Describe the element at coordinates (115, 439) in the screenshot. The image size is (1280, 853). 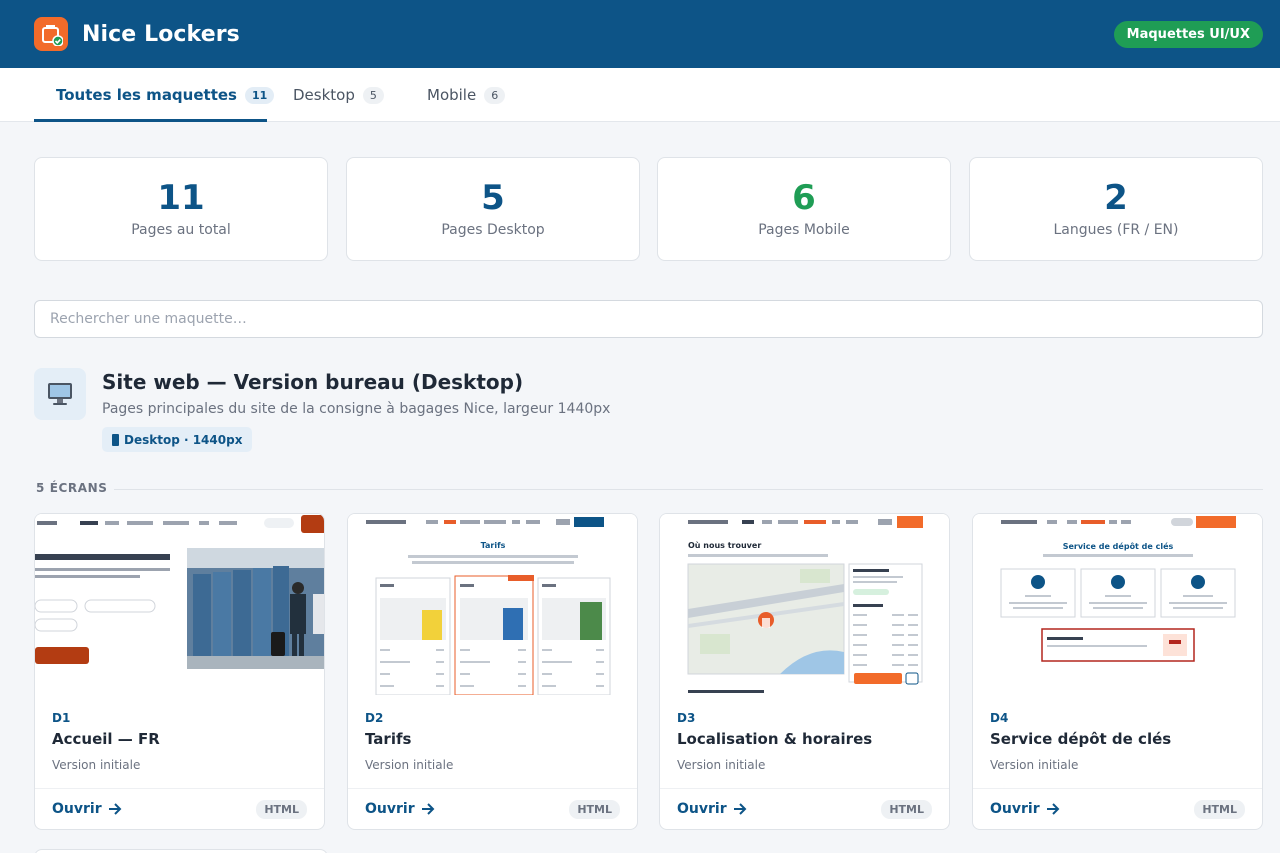
I see `device-icon` at that location.